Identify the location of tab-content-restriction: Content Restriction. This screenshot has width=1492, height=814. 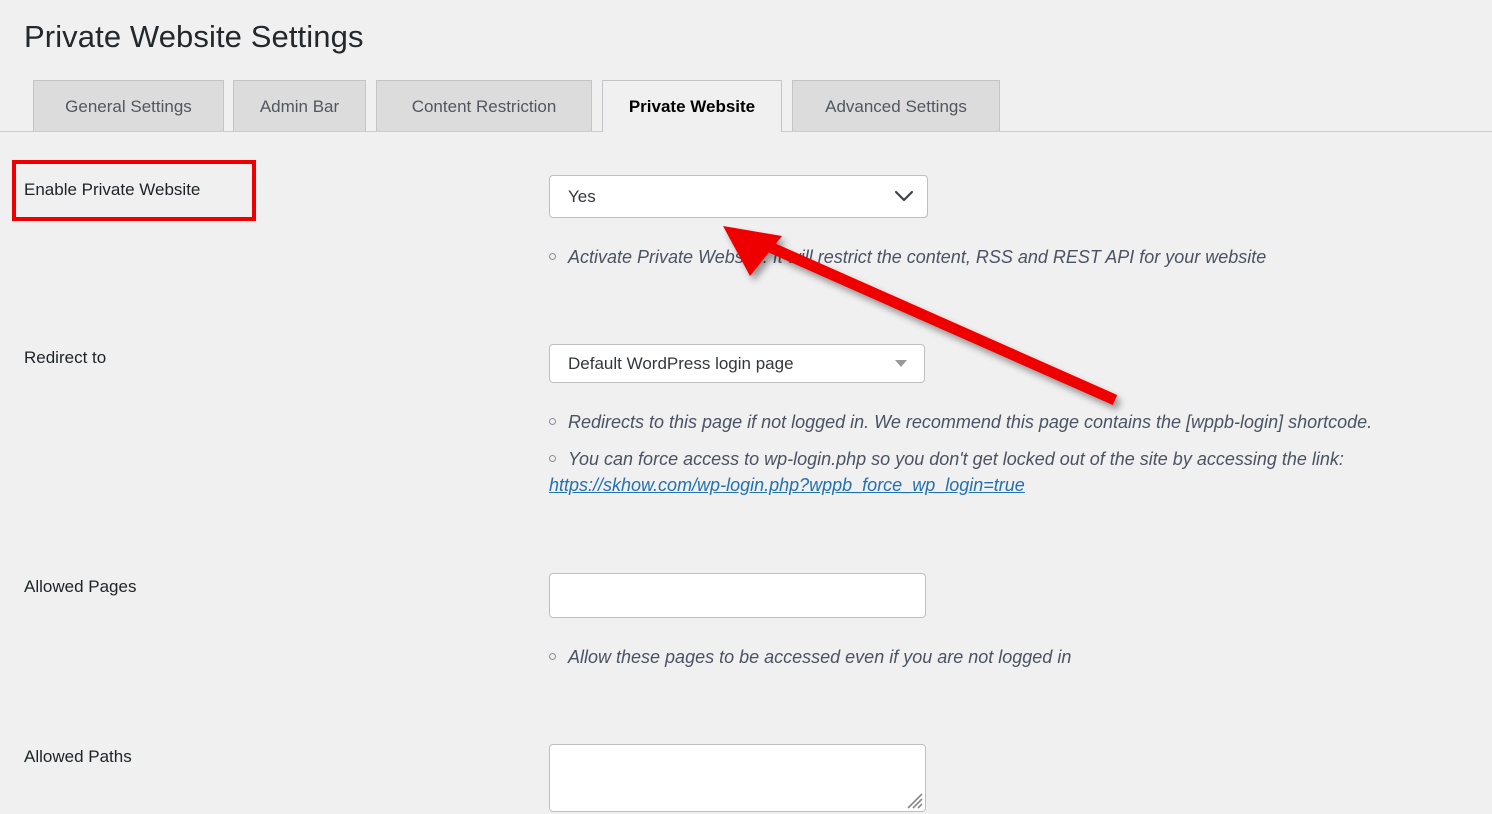
(484, 105).